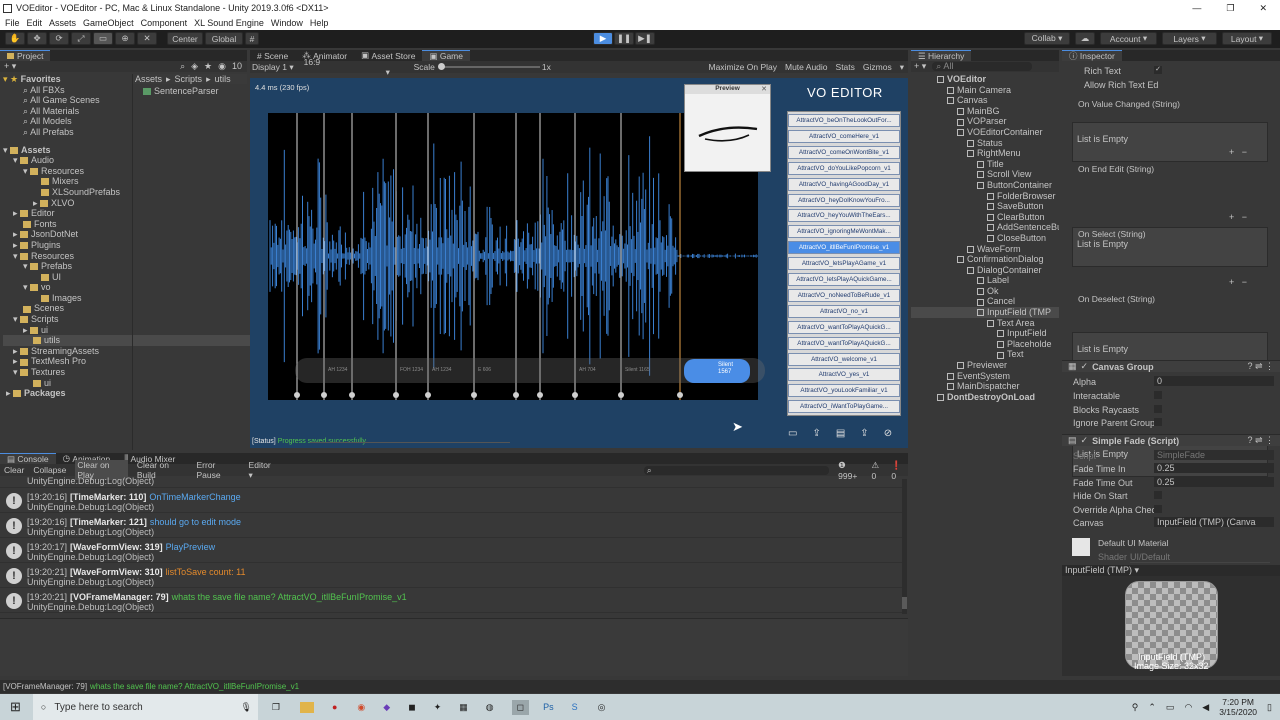 This screenshot has height=720, width=1280. I want to click on folder-item: Scenes, so click(66, 308).